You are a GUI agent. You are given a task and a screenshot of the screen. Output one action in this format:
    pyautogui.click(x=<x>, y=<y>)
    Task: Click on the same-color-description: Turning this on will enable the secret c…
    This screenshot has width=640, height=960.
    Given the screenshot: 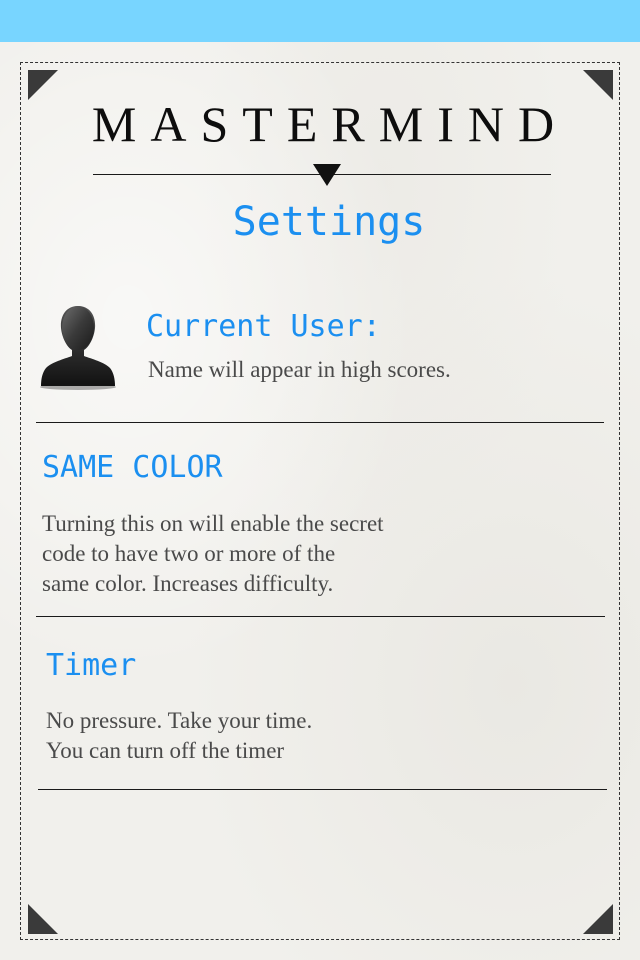 What is the action you would take?
    pyautogui.click(x=242, y=554)
    